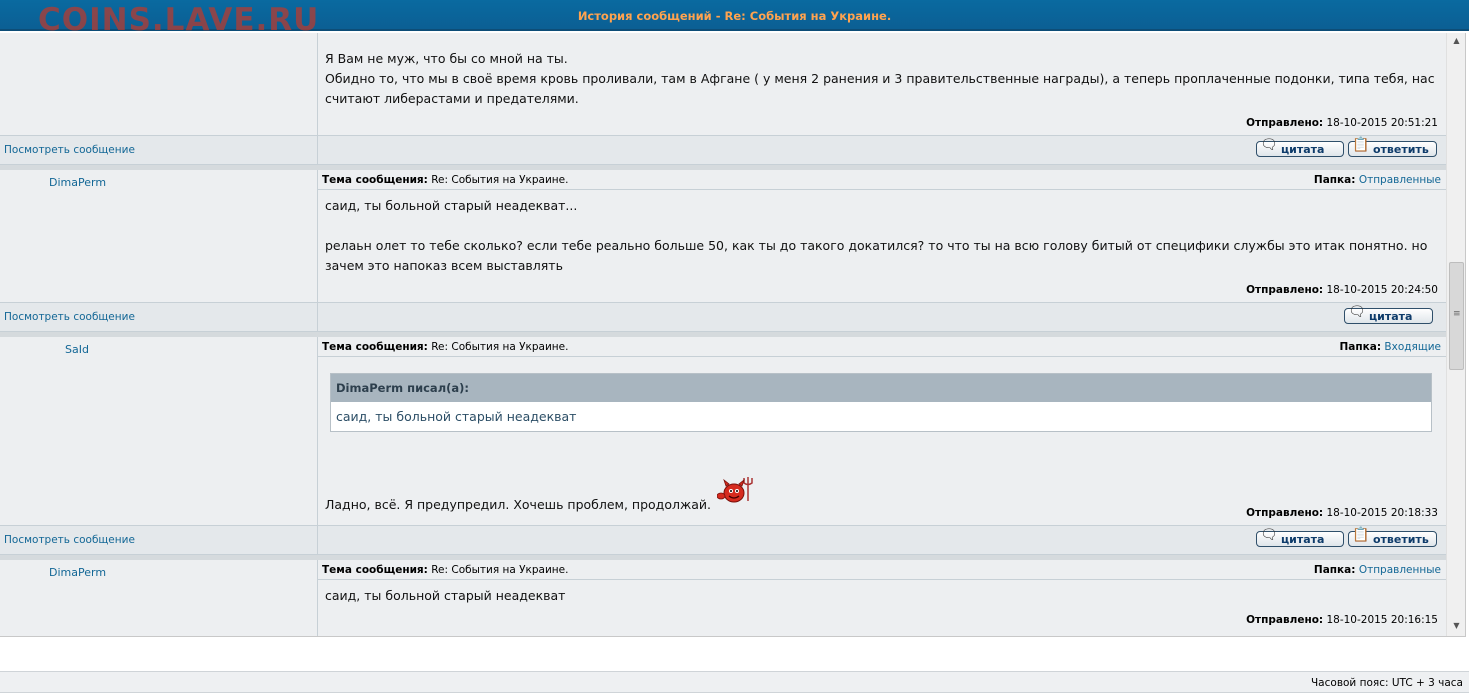 The height and width of the screenshot is (699, 1469). Describe the element at coordinates (882, 317) in the screenshot. I see `actions-right-cell: 🗨 цитата` at that location.